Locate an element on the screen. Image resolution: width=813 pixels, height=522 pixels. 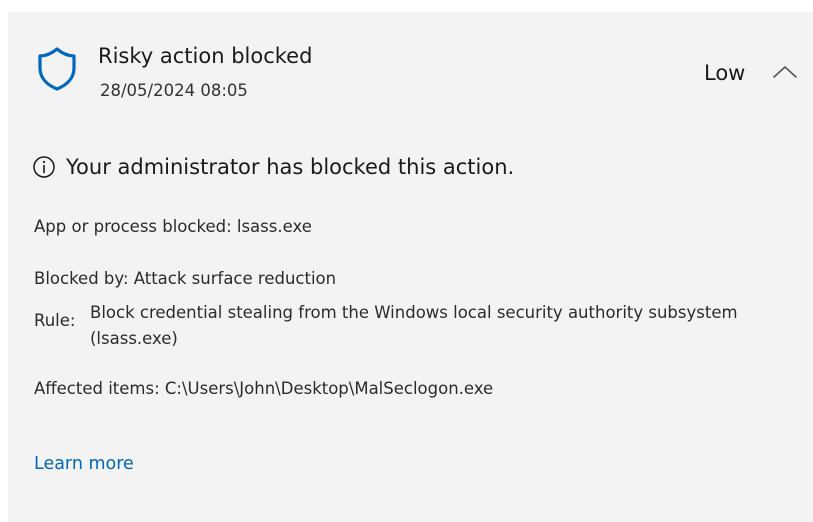
blocked-by-text: Blocked by: Attack surface reduction is located at coordinates (185, 278).